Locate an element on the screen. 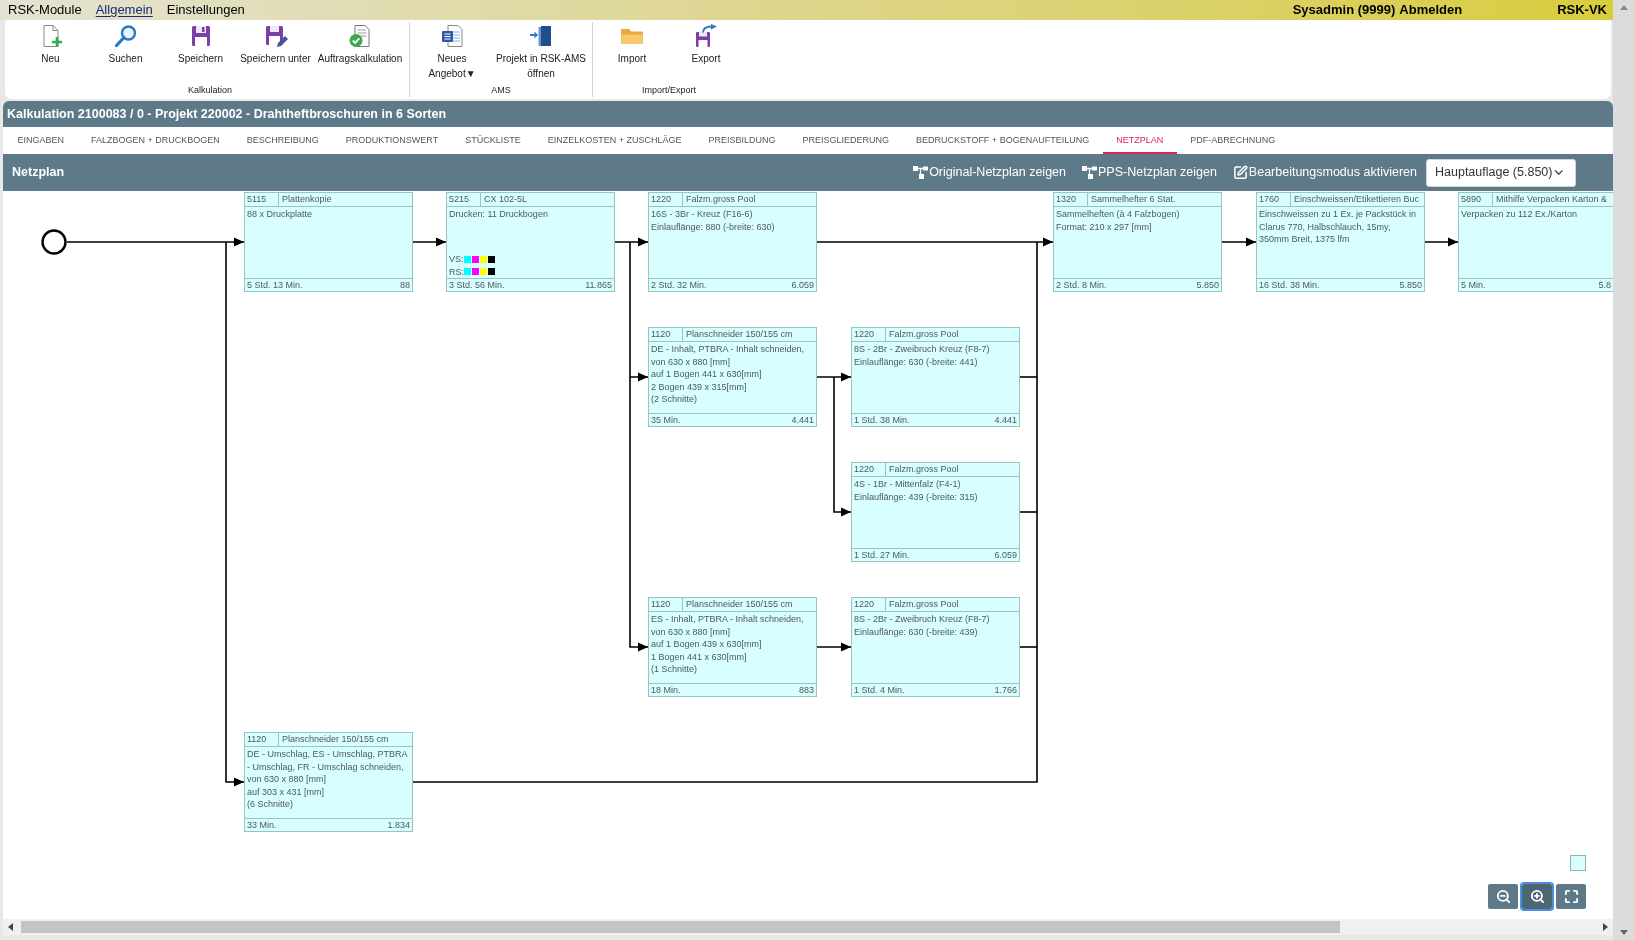 The image size is (1634, 940). node-detail: DE - Inhalt, PTBRA - Inhalt schneiden, is located at coordinates (728, 349).